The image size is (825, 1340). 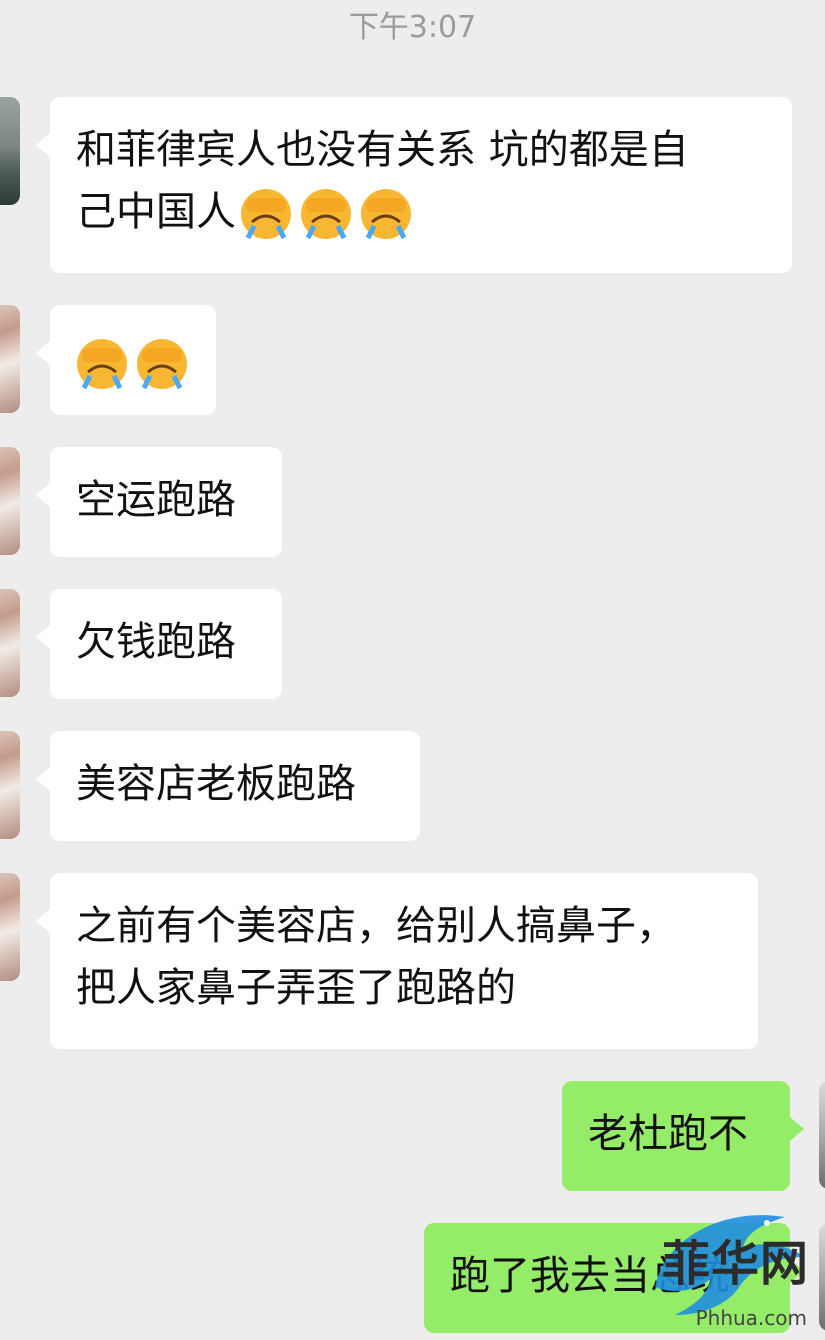 I want to click on message-text-line: 空运跑路, so click(x=156, y=500).